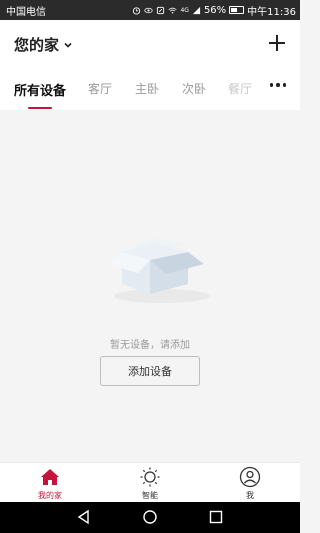 The width and height of the screenshot is (320, 533). Describe the element at coordinates (271, 12) in the screenshot. I see `clock: 中午11:36` at that location.